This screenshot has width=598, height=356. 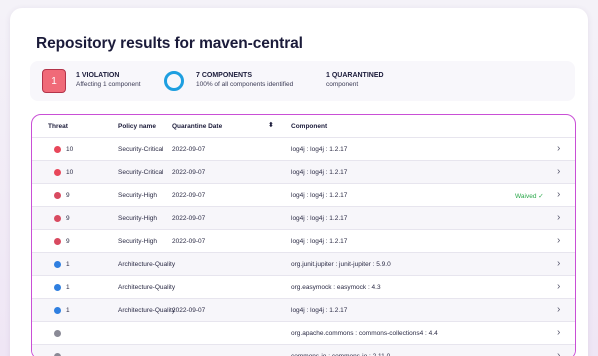 What do you see at coordinates (169, 43) in the screenshot?
I see `page-title: Repository results for maven-central` at bounding box center [169, 43].